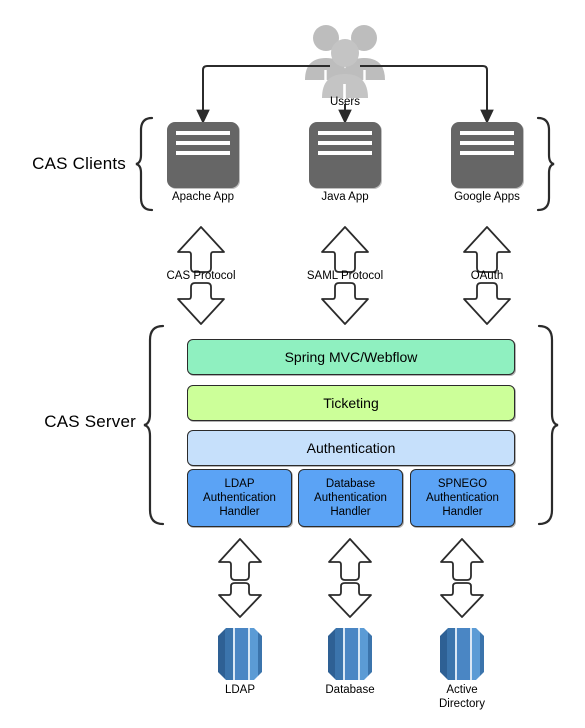  I want to click on handler-spnego-authentication: SPNEGO Authentication Handler, so click(462, 498).